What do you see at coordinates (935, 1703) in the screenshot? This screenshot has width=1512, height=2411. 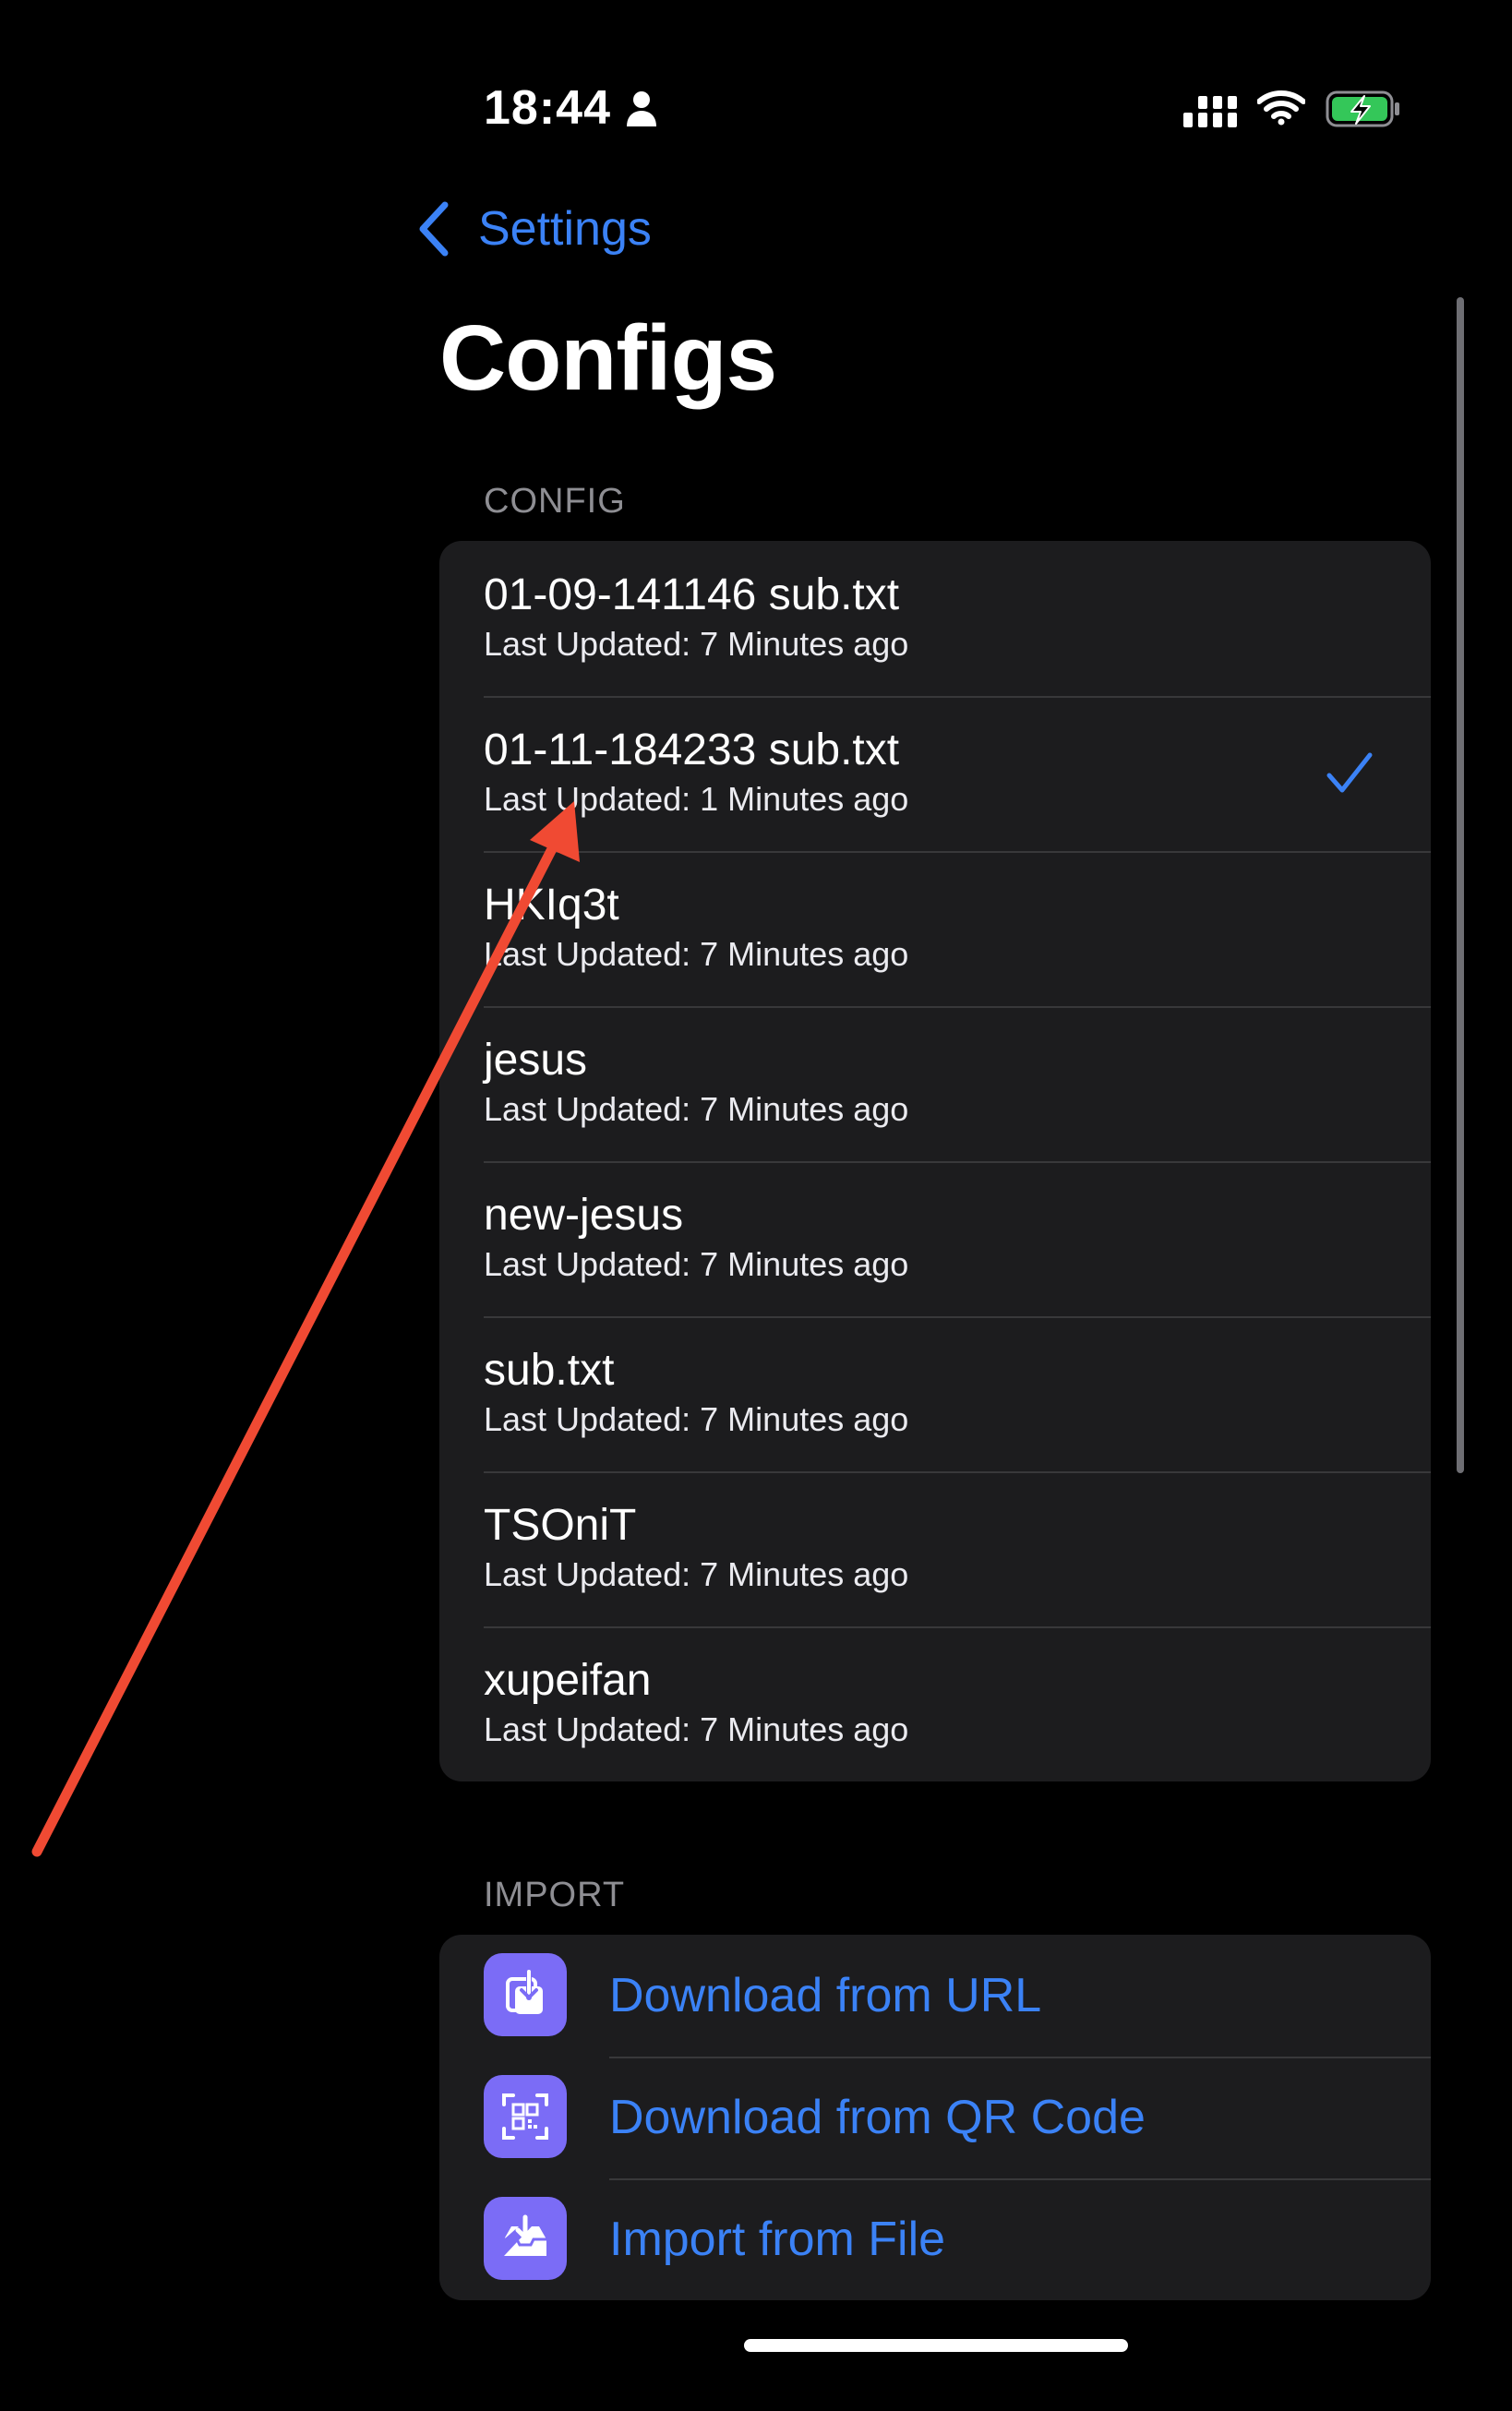 I see `config-row: xupeifan Last Updated: 7 Minutes ago` at bounding box center [935, 1703].